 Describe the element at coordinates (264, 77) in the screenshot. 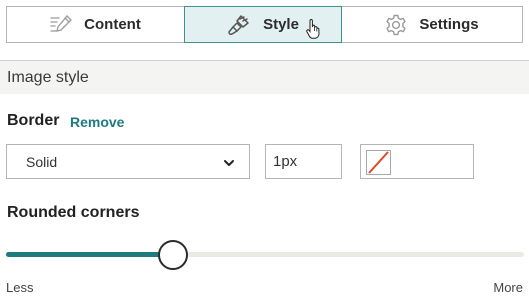

I see `section-header: Image style` at that location.